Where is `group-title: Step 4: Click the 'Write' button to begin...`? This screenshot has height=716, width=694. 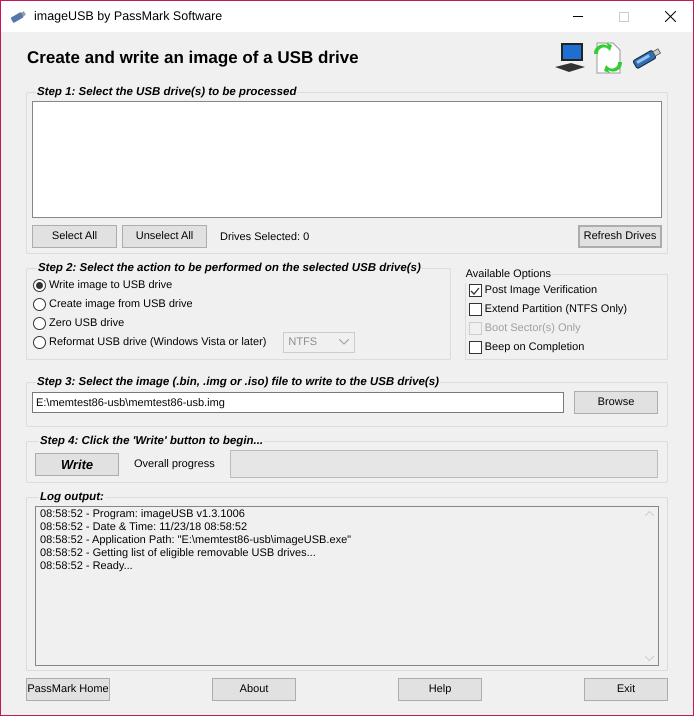
group-title: Step 4: Click the 'Write' button to begin... is located at coordinates (151, 441).